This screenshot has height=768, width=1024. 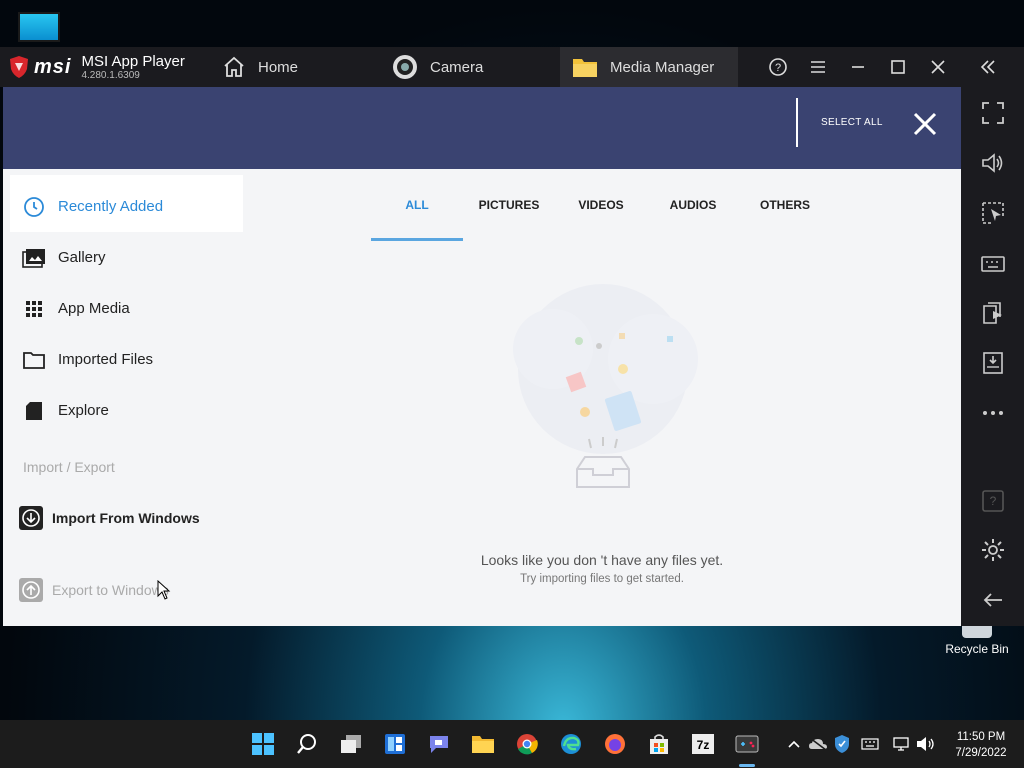 I want to click on import-from-windows-button: Import From Windows, so click(x=126, y=517).